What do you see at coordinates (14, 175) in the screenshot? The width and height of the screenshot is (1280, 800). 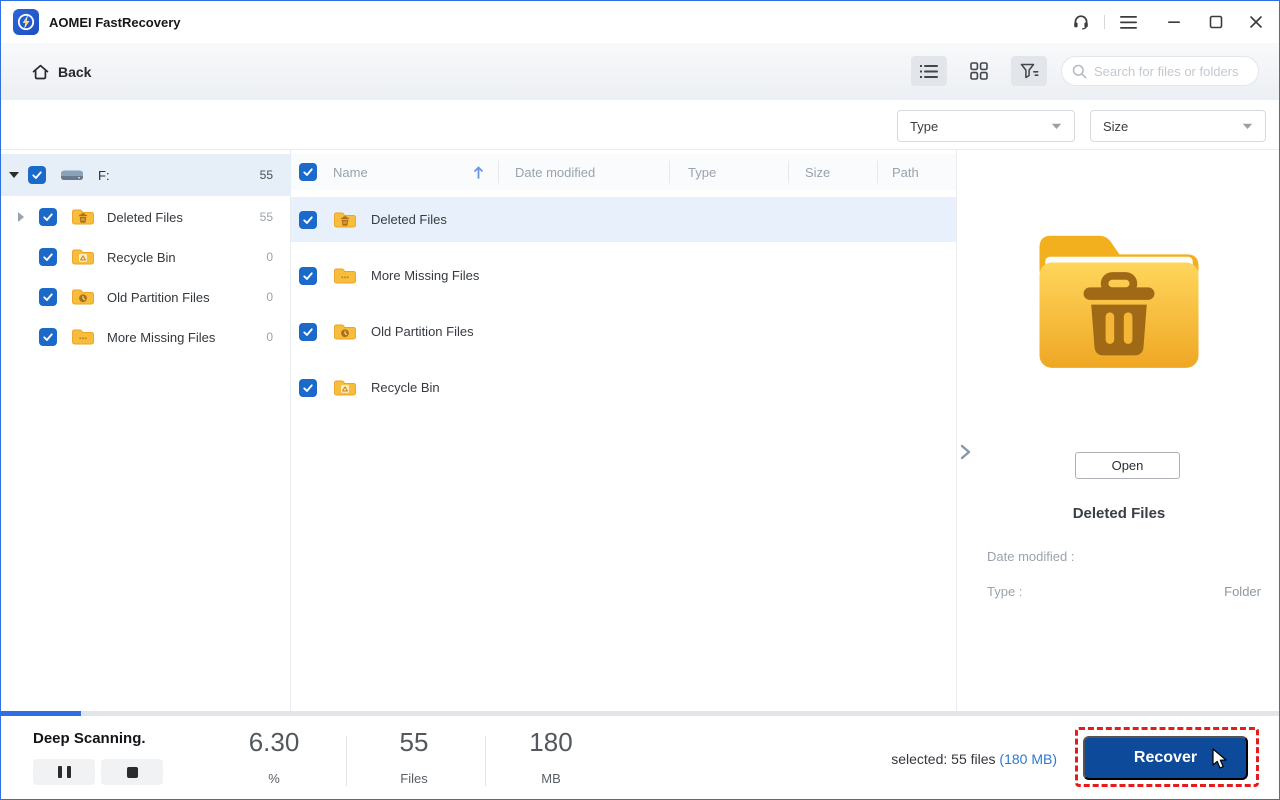 I see `expand-arrow-icon` at bounding box center [14, 175].